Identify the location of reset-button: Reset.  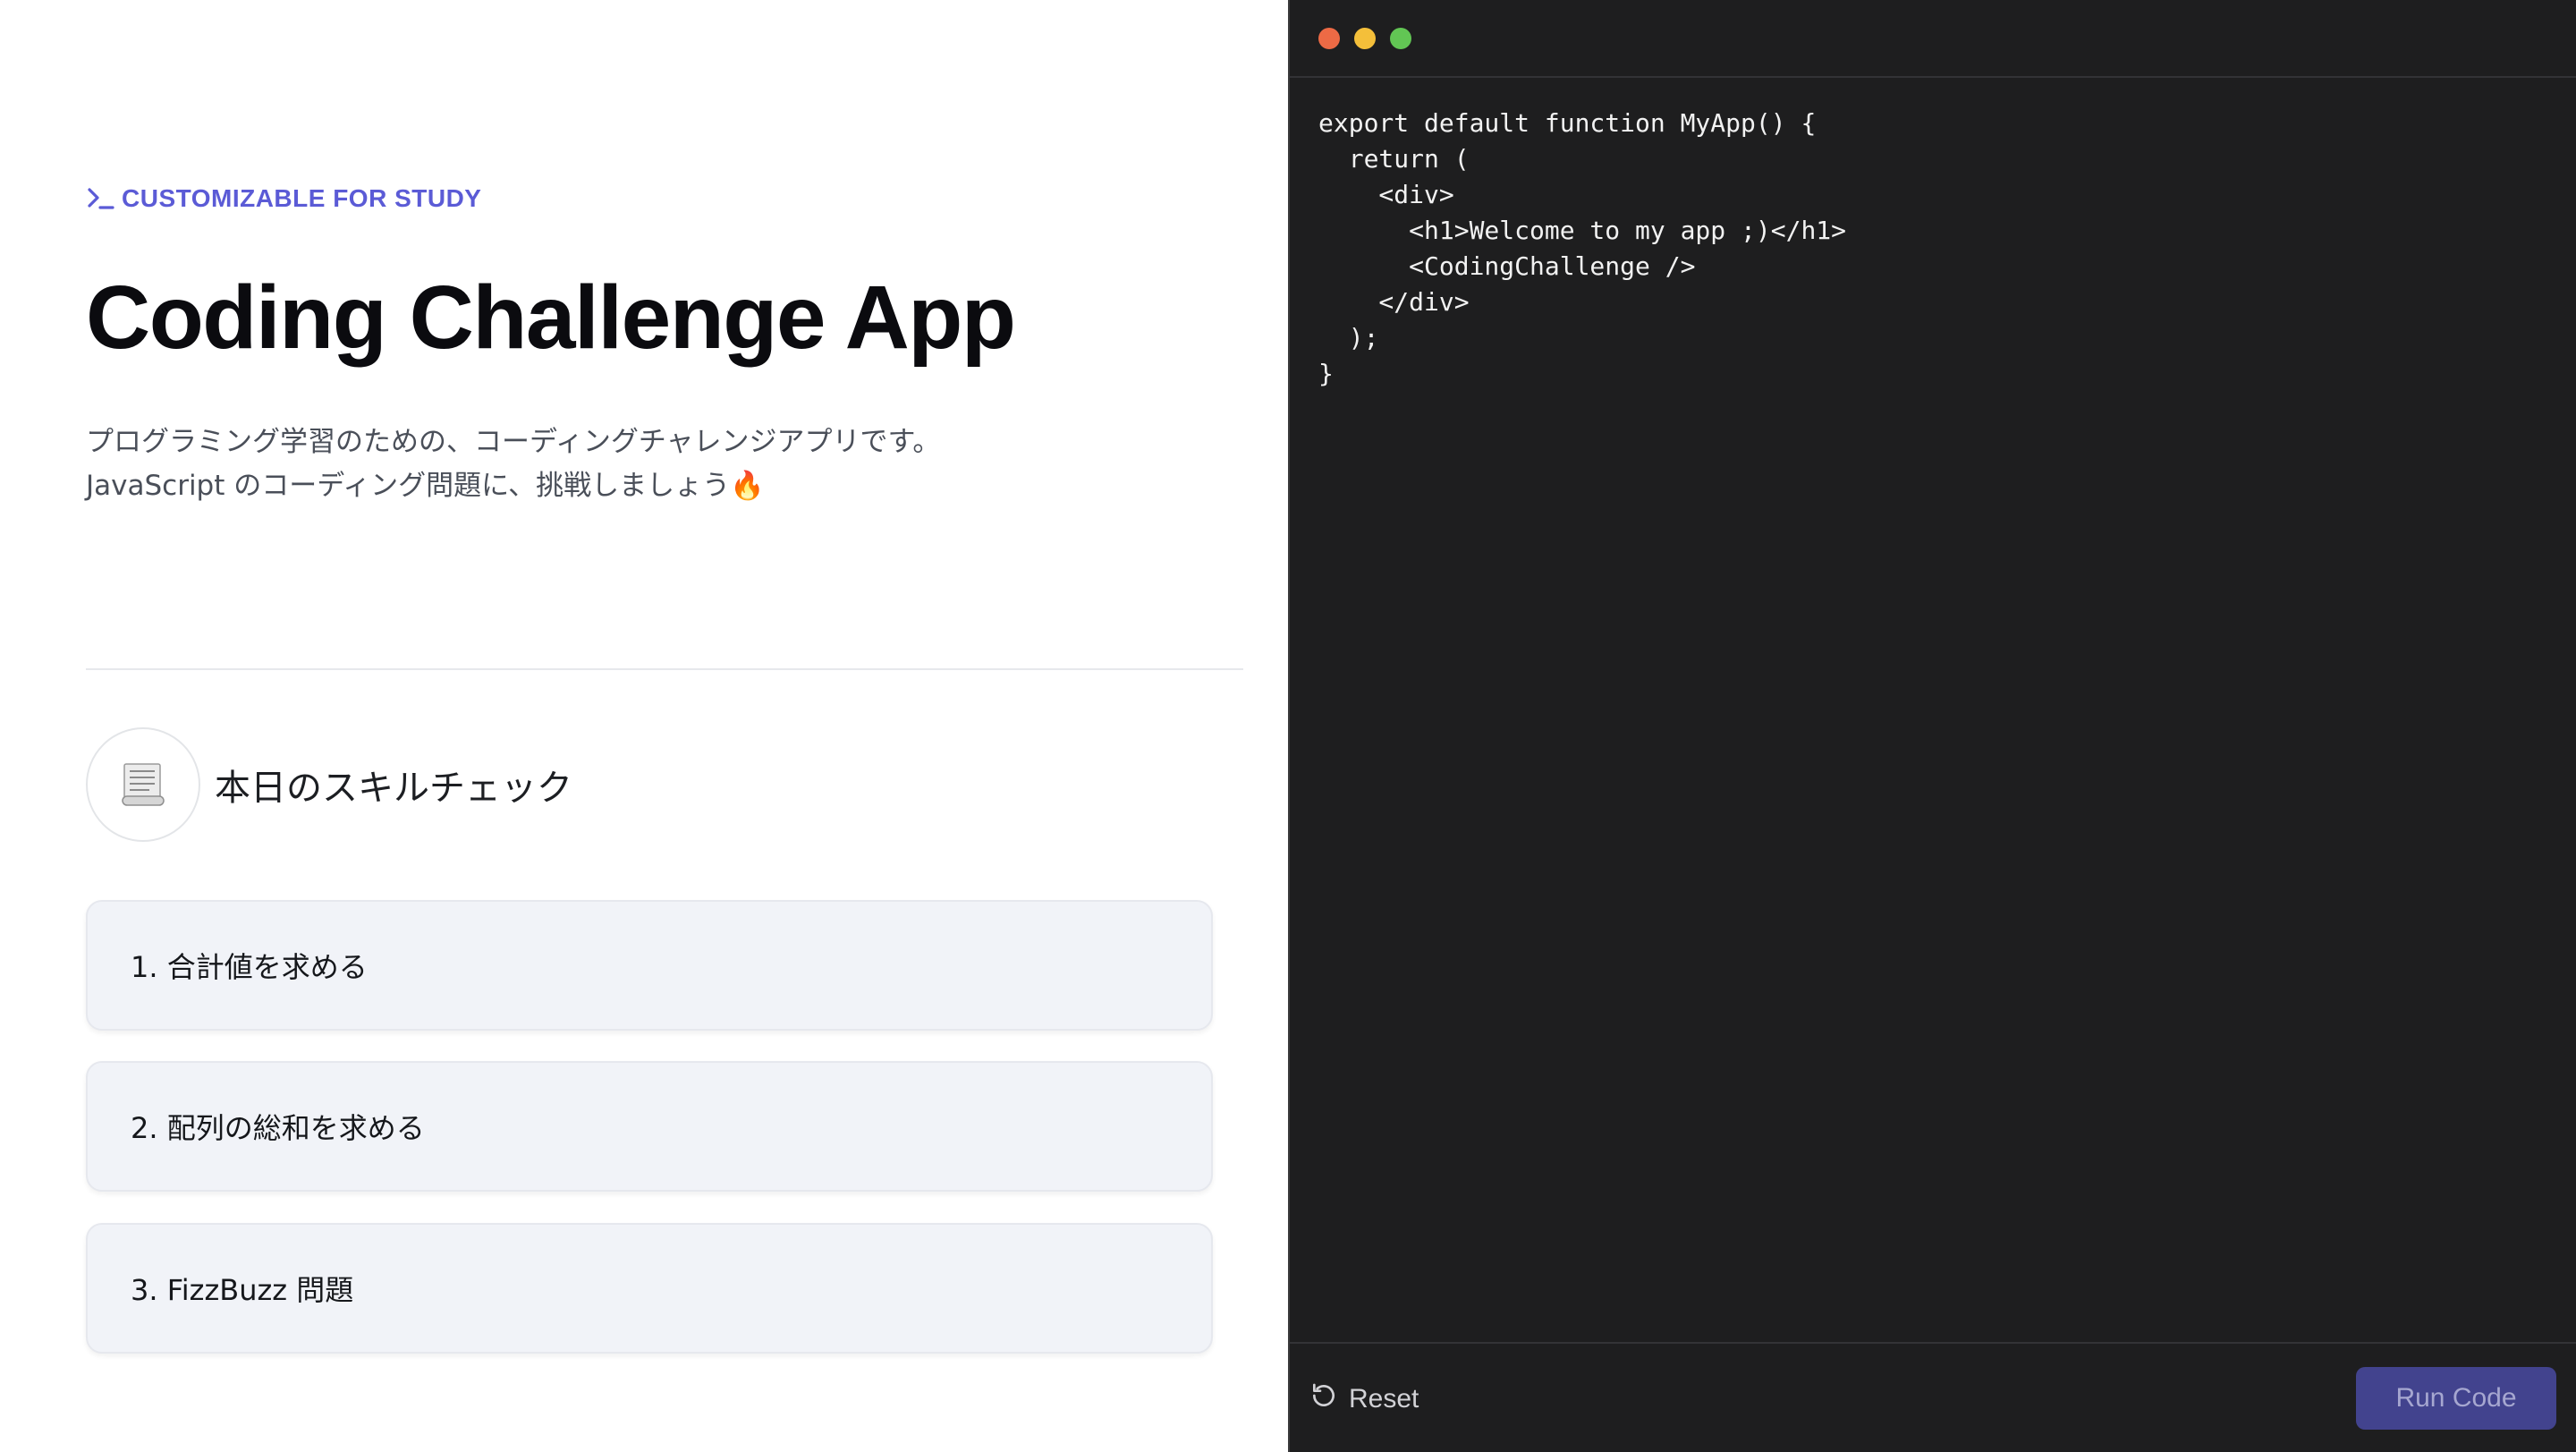
(1364, 1399).